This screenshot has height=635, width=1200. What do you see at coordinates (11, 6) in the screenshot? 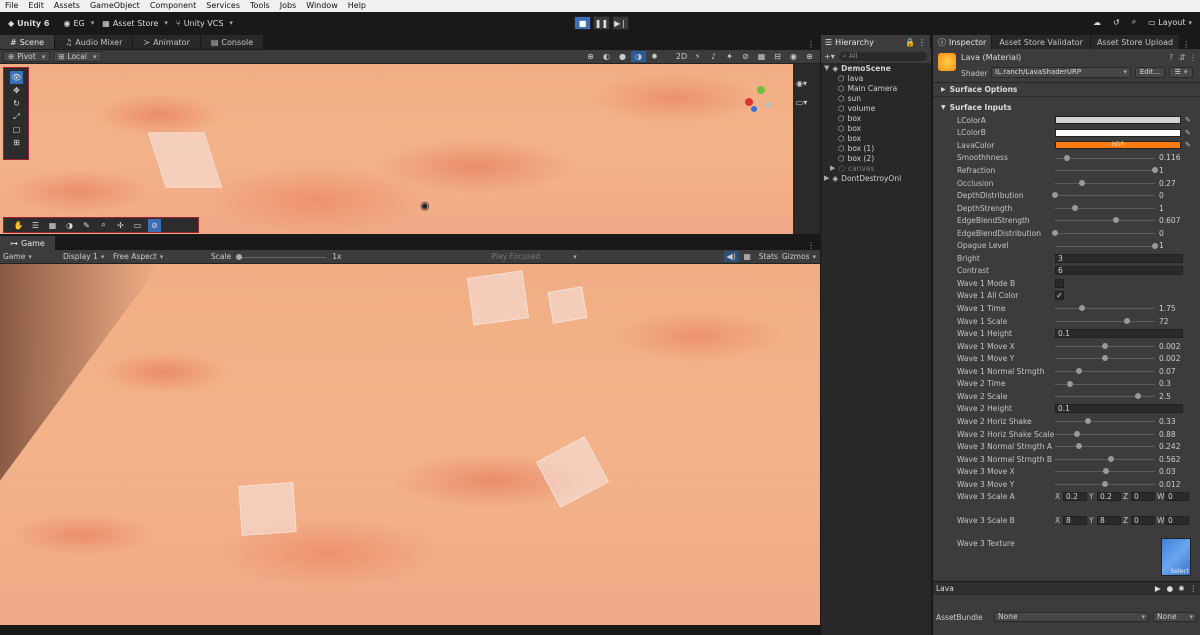
I see `menu-file: File` at bounding box center [11, 6].